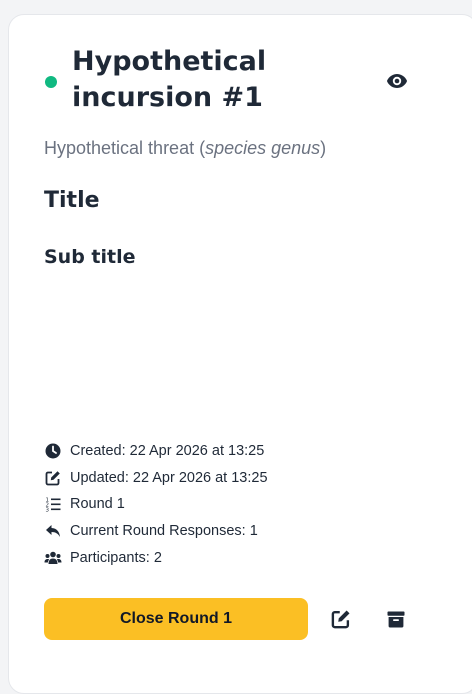 This screenshot has width=472, height=694. What do you see at coordinates (263, 148) in the screenshot?
I see `species-name: species genus` at bounding box center [263, 148].